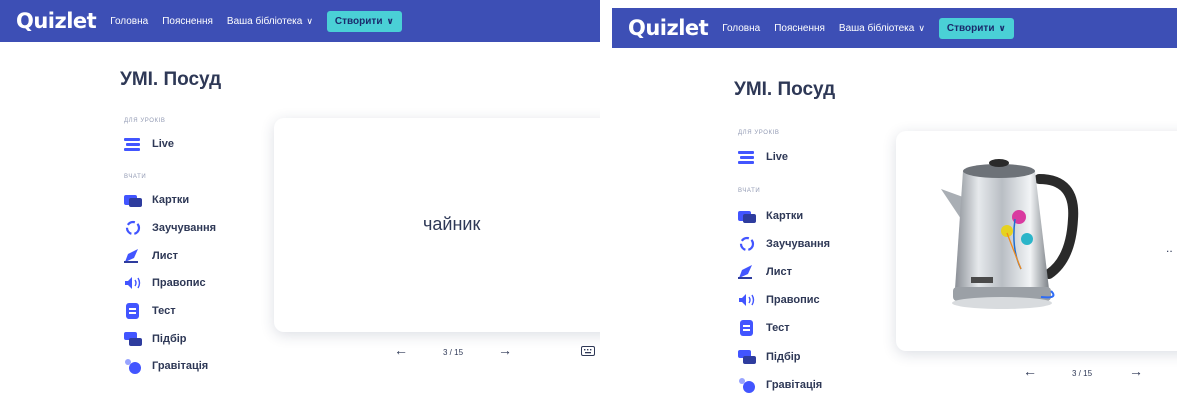  I want to click on flashcard: чайник, so click(437, 225).